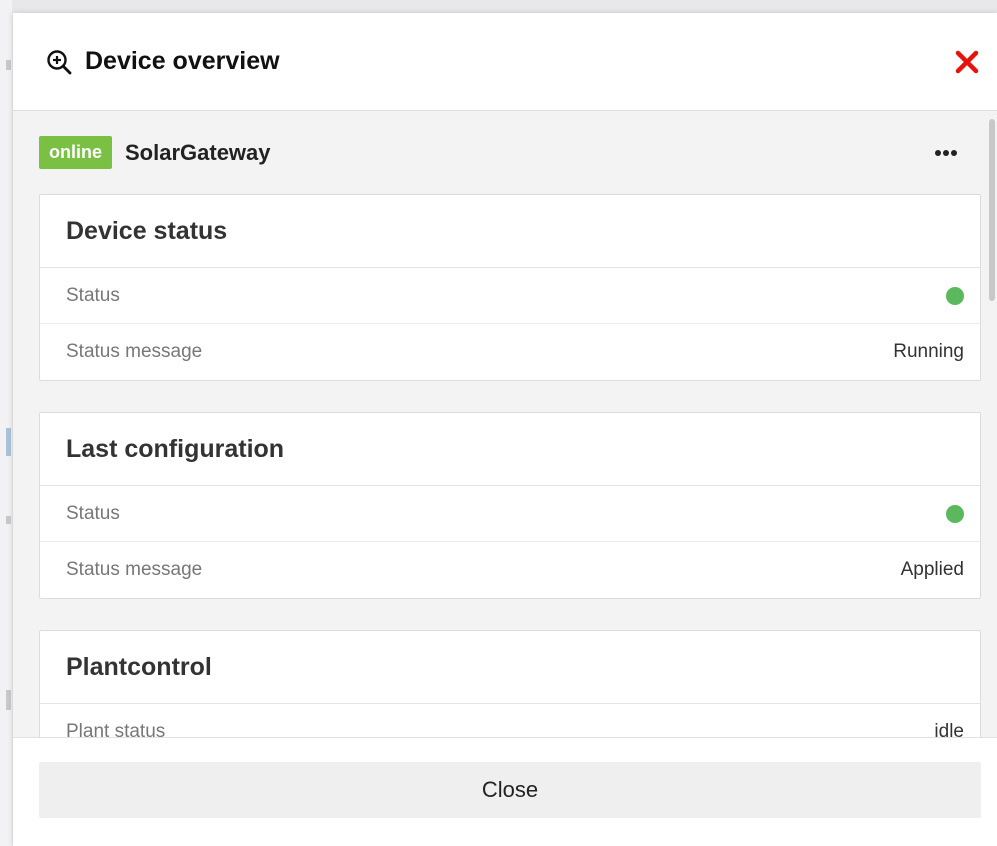 The width and height of the screenshot is (997, 846). What do you see at coordinates (198, 152) in the screenshot?
I see `device-name: SolarGateway` at bounding box center [198, 152].